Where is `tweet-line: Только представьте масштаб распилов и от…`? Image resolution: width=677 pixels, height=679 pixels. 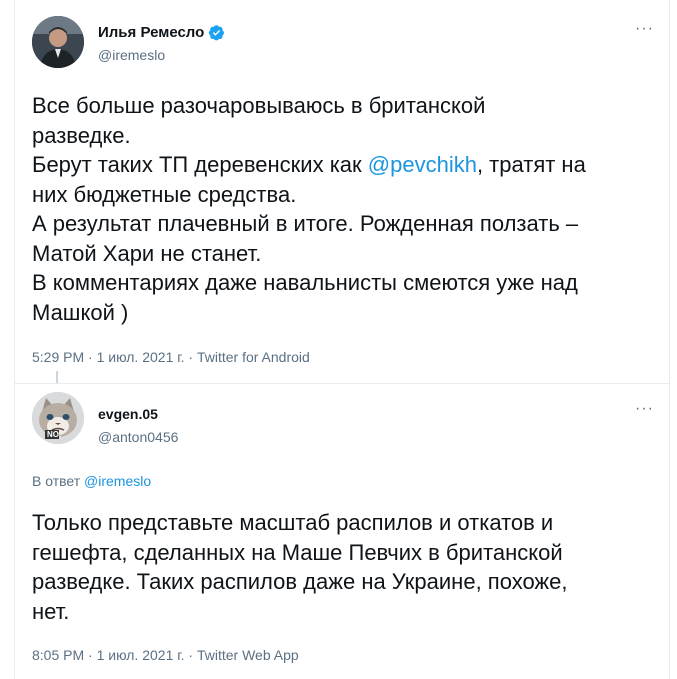 tweet-line: Только представьте масштаб распилов и от… is located at coordinates (293, 522).